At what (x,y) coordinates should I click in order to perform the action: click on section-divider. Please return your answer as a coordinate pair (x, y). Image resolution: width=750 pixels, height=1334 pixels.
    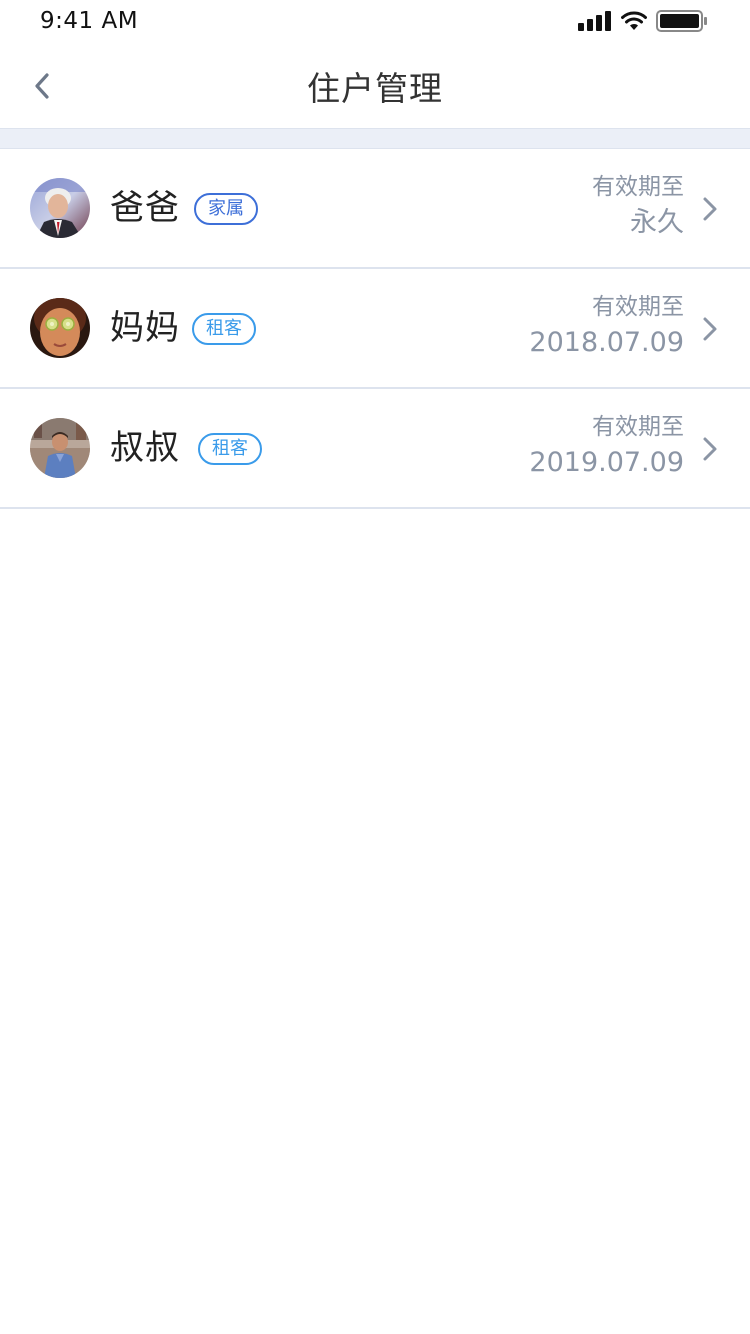
    Looking at the image, I should click on (375, 138).